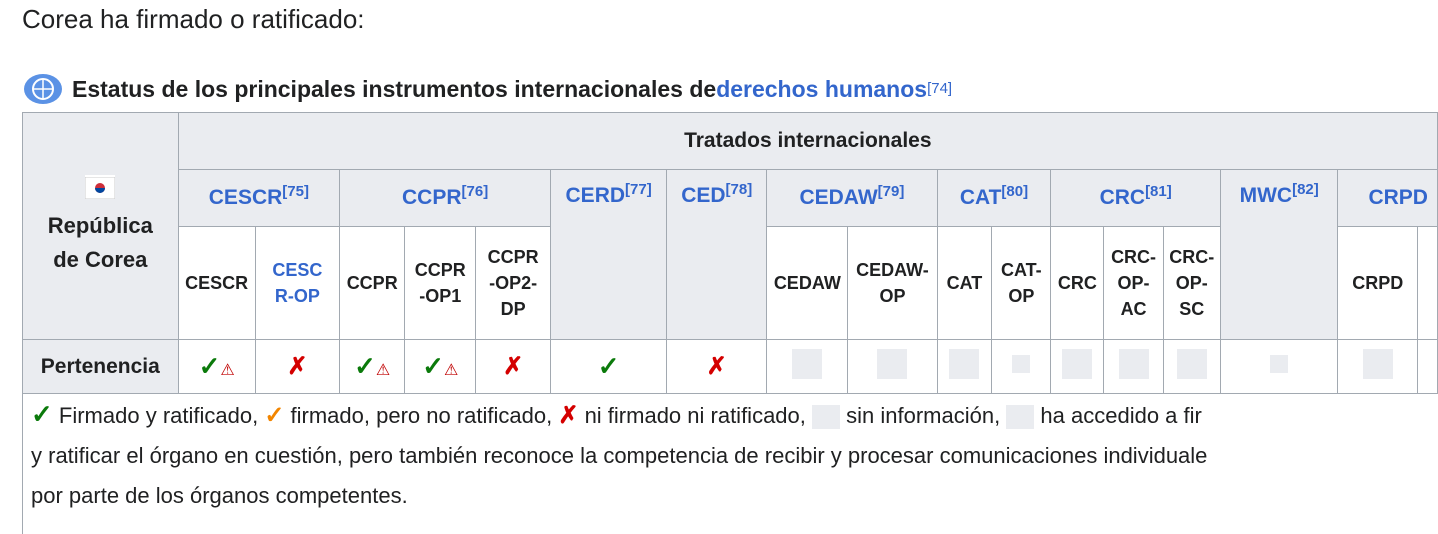 The height and width of the screenshot is (534, 1438). Describe the element at coordinates (432, 197) in the screenshot. I see `ccpr-link: CCPR` at that location.